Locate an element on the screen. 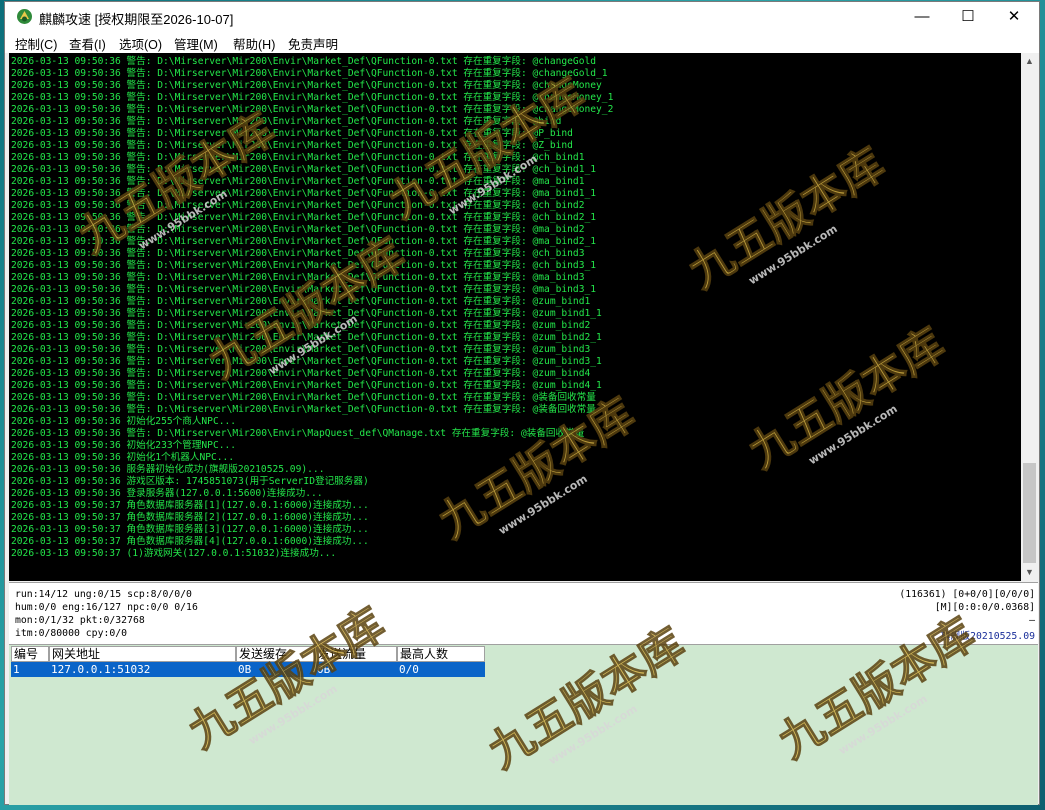 This screenshot has height=810, width=1045. row-send-traffic: 0B is located at coordinates (324, 669).